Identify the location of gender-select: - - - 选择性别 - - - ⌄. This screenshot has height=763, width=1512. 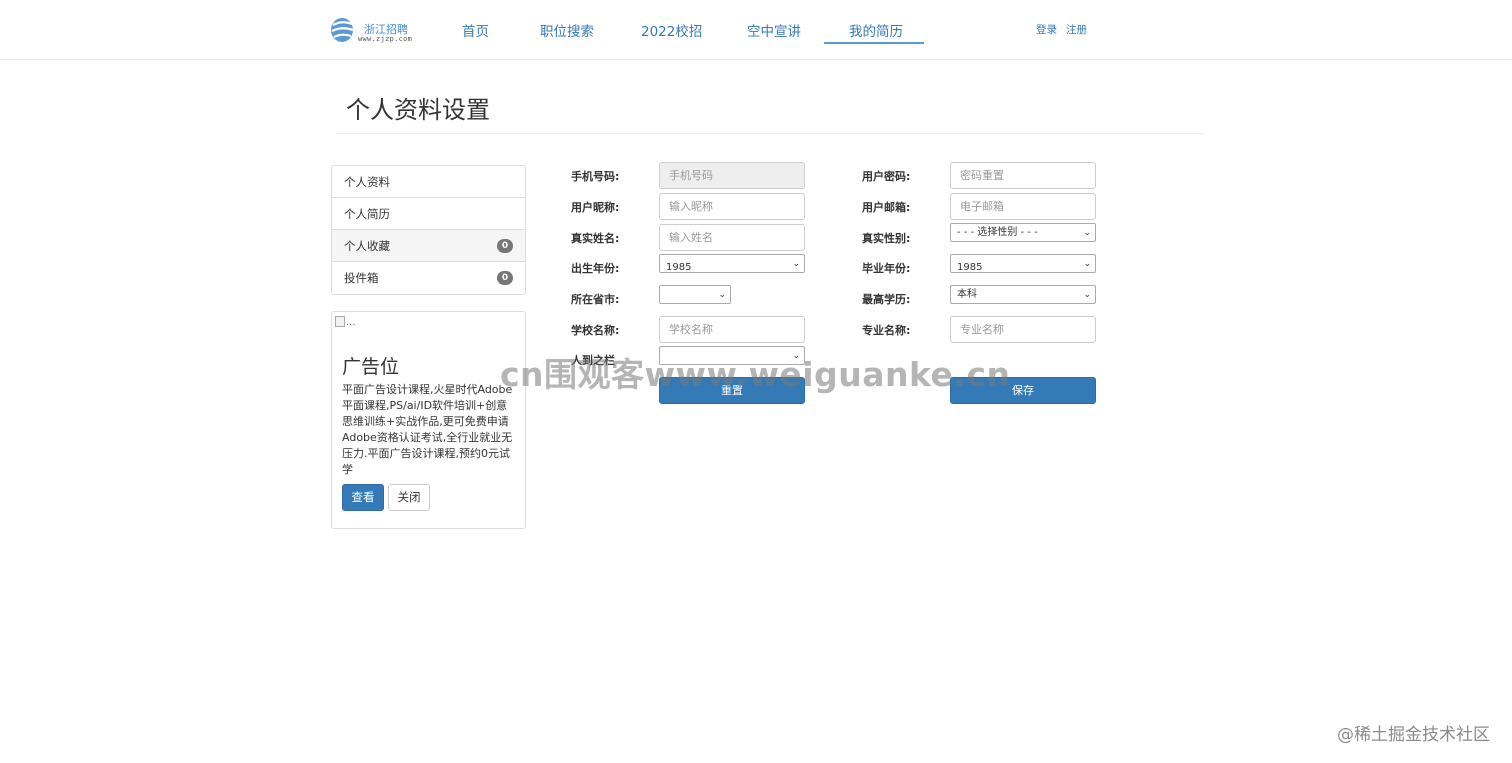
(1023, 232).